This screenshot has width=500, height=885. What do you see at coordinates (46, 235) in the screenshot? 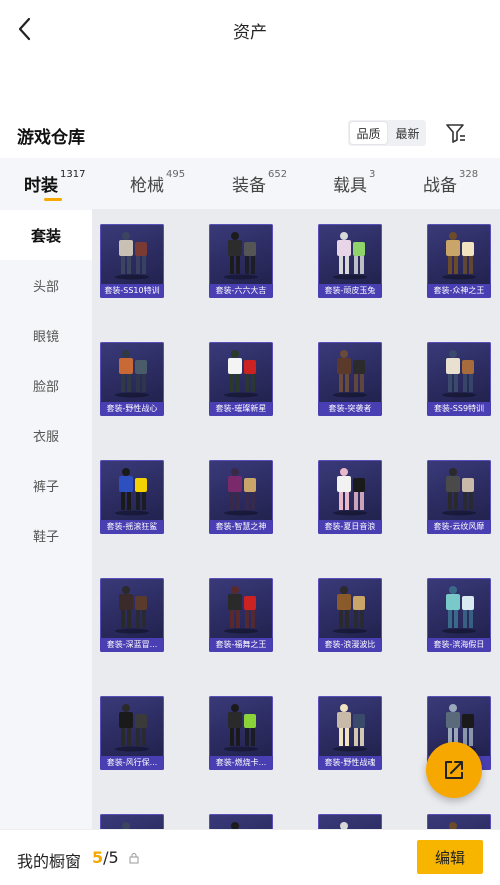
I see `sidebar-item-sets: 套装` at bounding box center [46, 235].